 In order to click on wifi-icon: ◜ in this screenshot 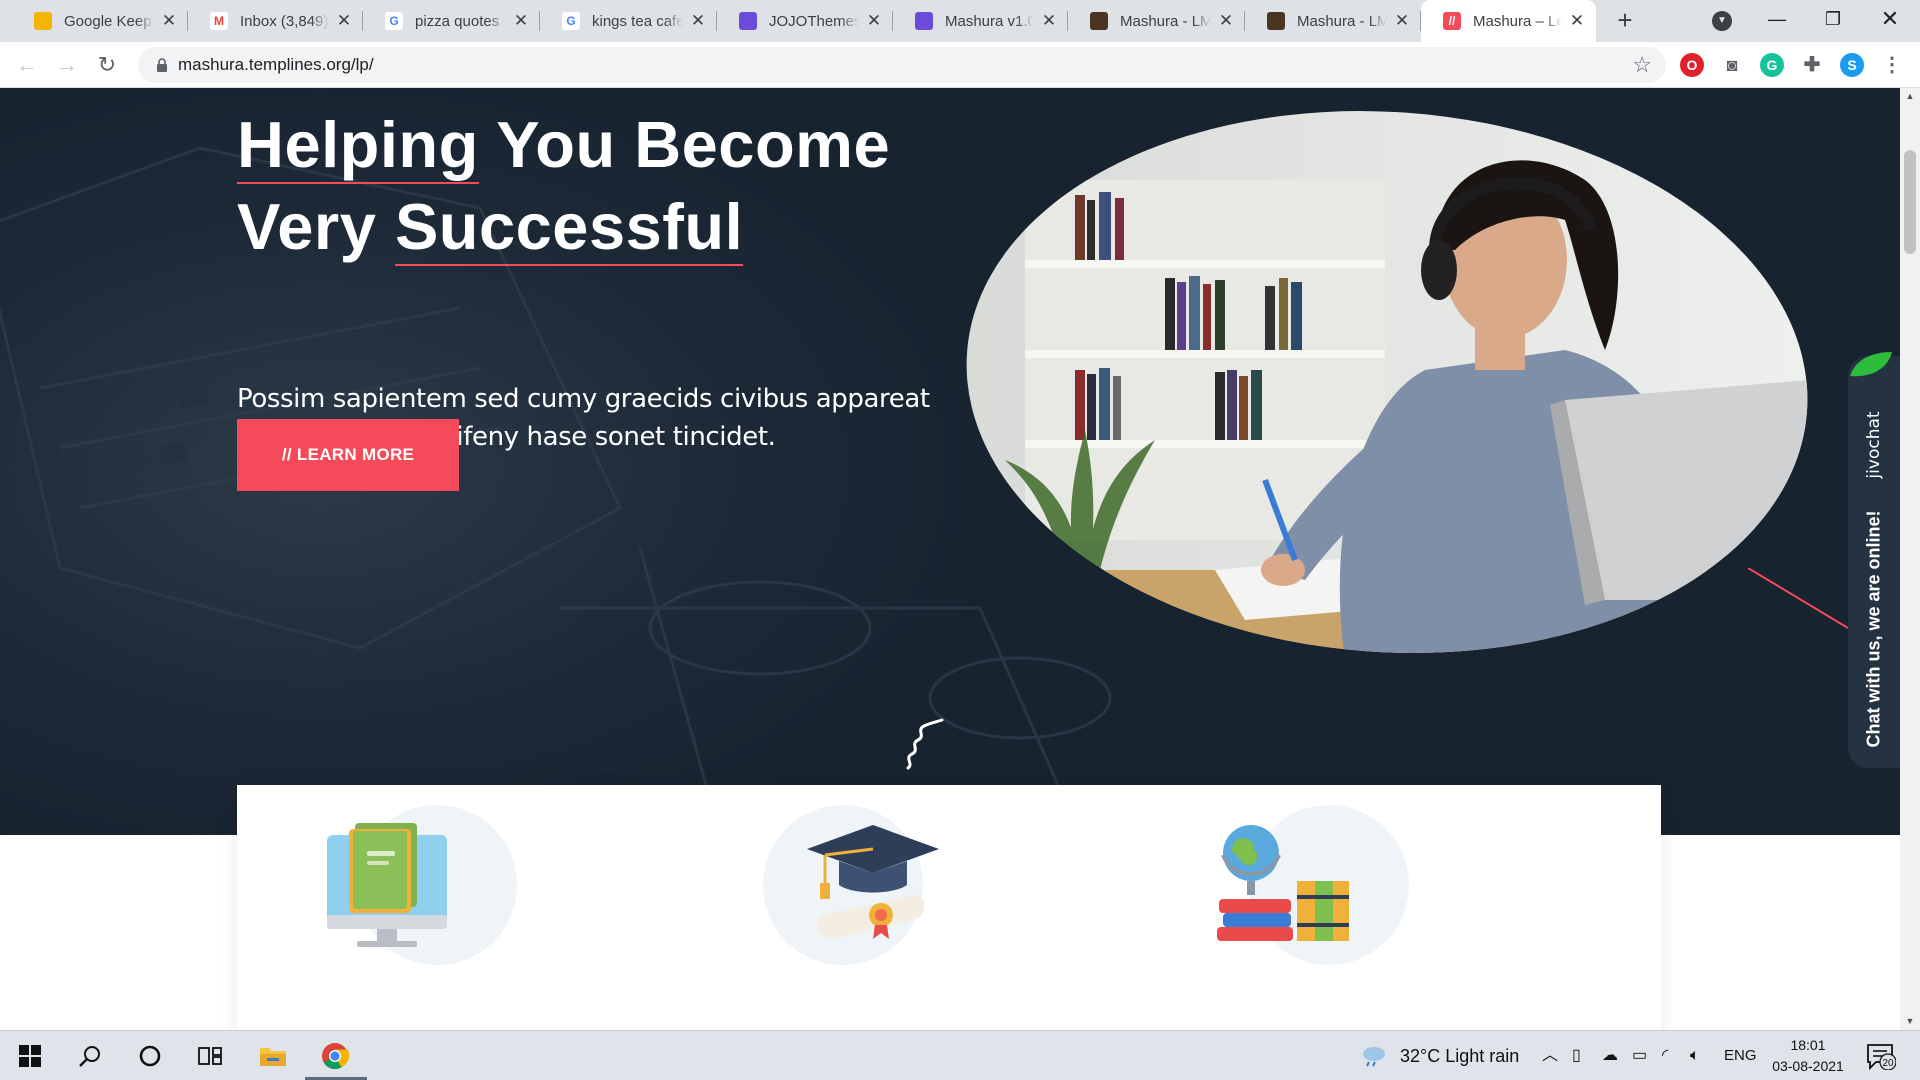, I will do `click(1665, 1055)`.